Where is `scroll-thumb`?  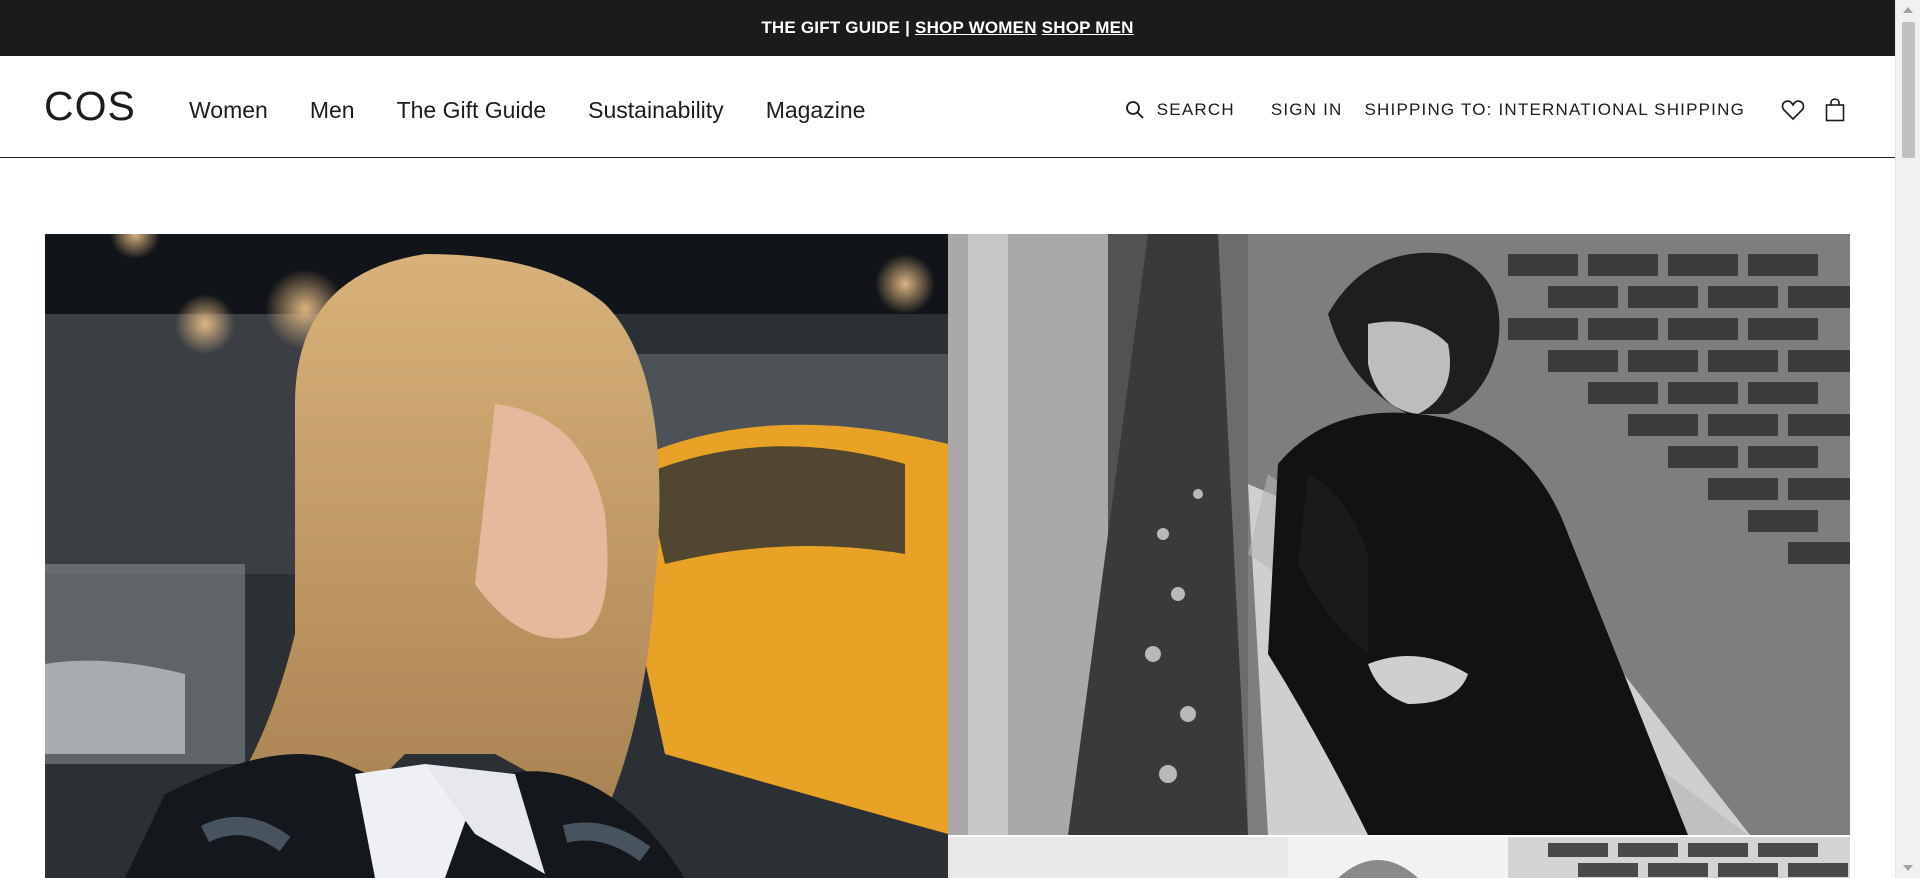 scroll-thumb is located at coordinates (1908, 90).